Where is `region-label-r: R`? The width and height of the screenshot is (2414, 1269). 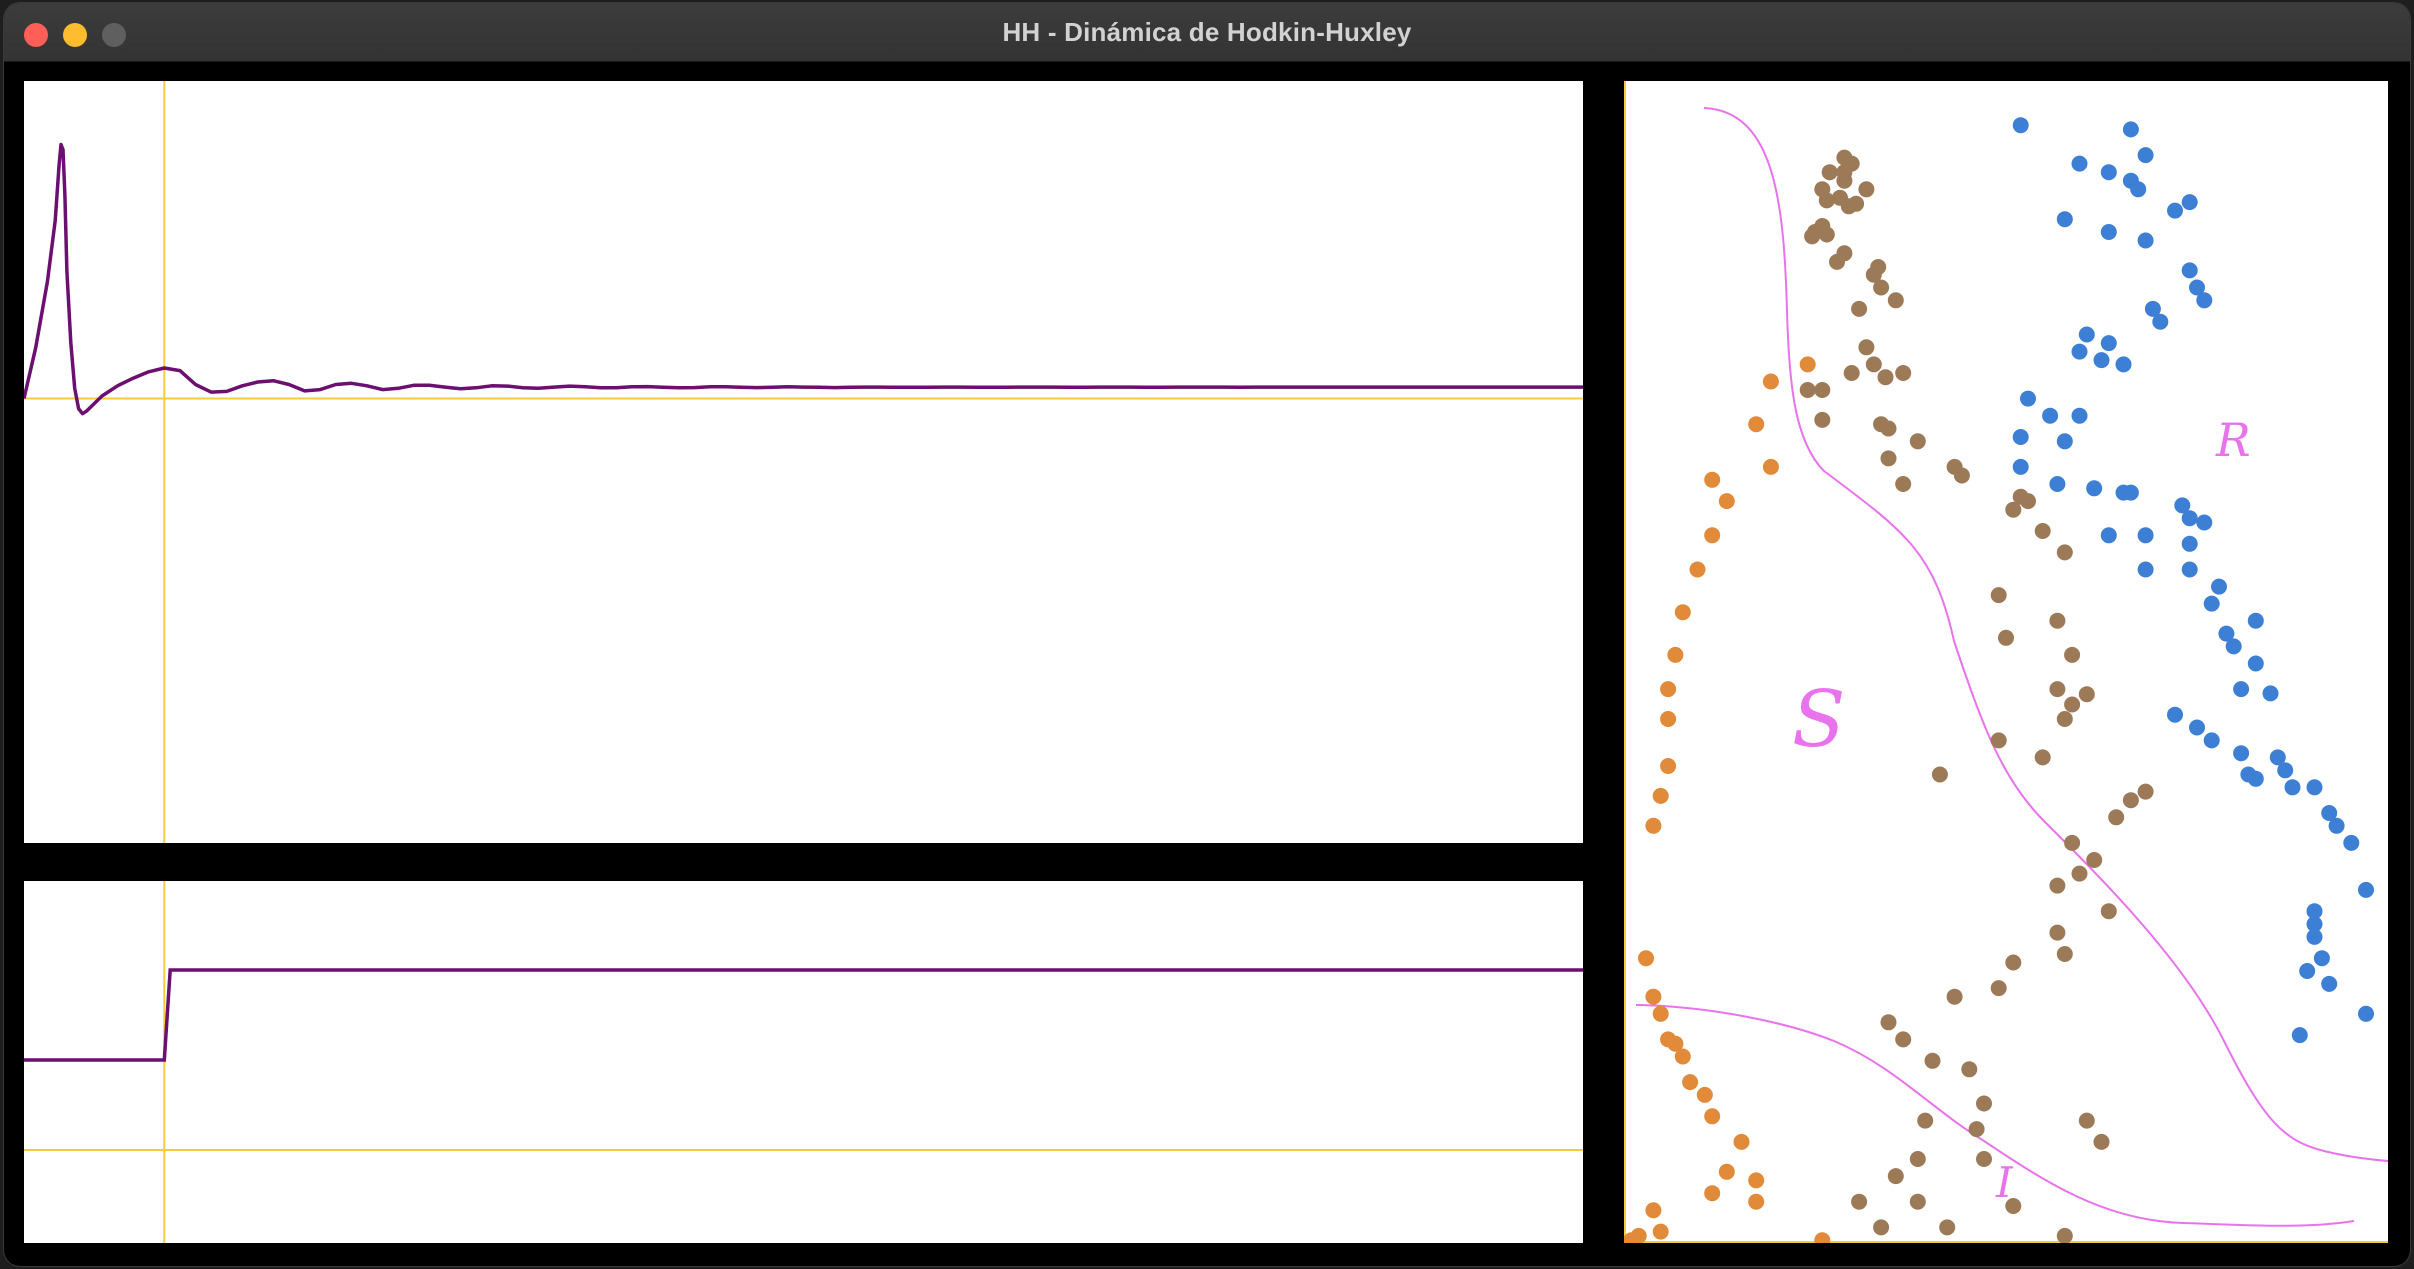
region-label-r: R is located at coordinates (2233, 440).